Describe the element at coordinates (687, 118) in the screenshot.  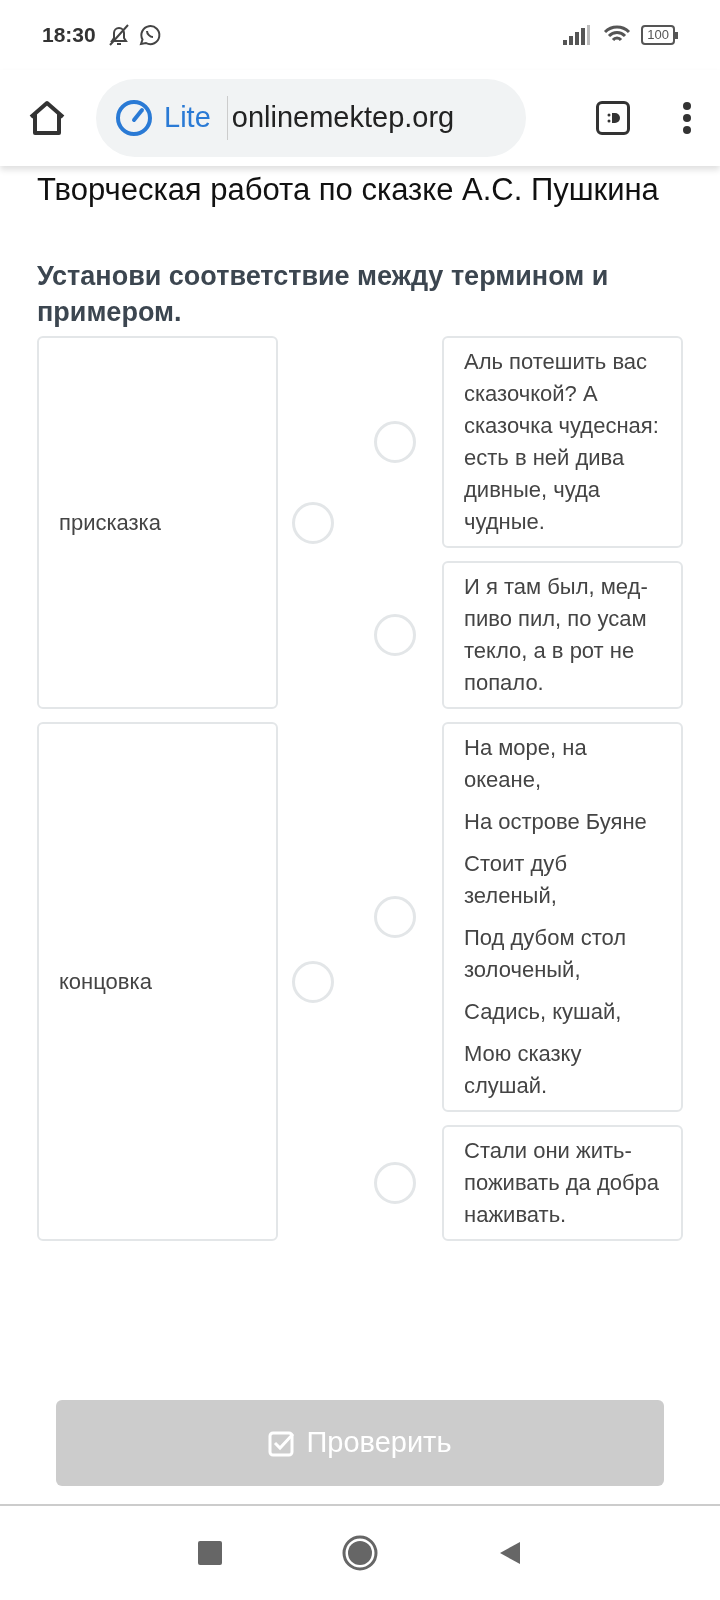
I see `more-options-icon` at that location.